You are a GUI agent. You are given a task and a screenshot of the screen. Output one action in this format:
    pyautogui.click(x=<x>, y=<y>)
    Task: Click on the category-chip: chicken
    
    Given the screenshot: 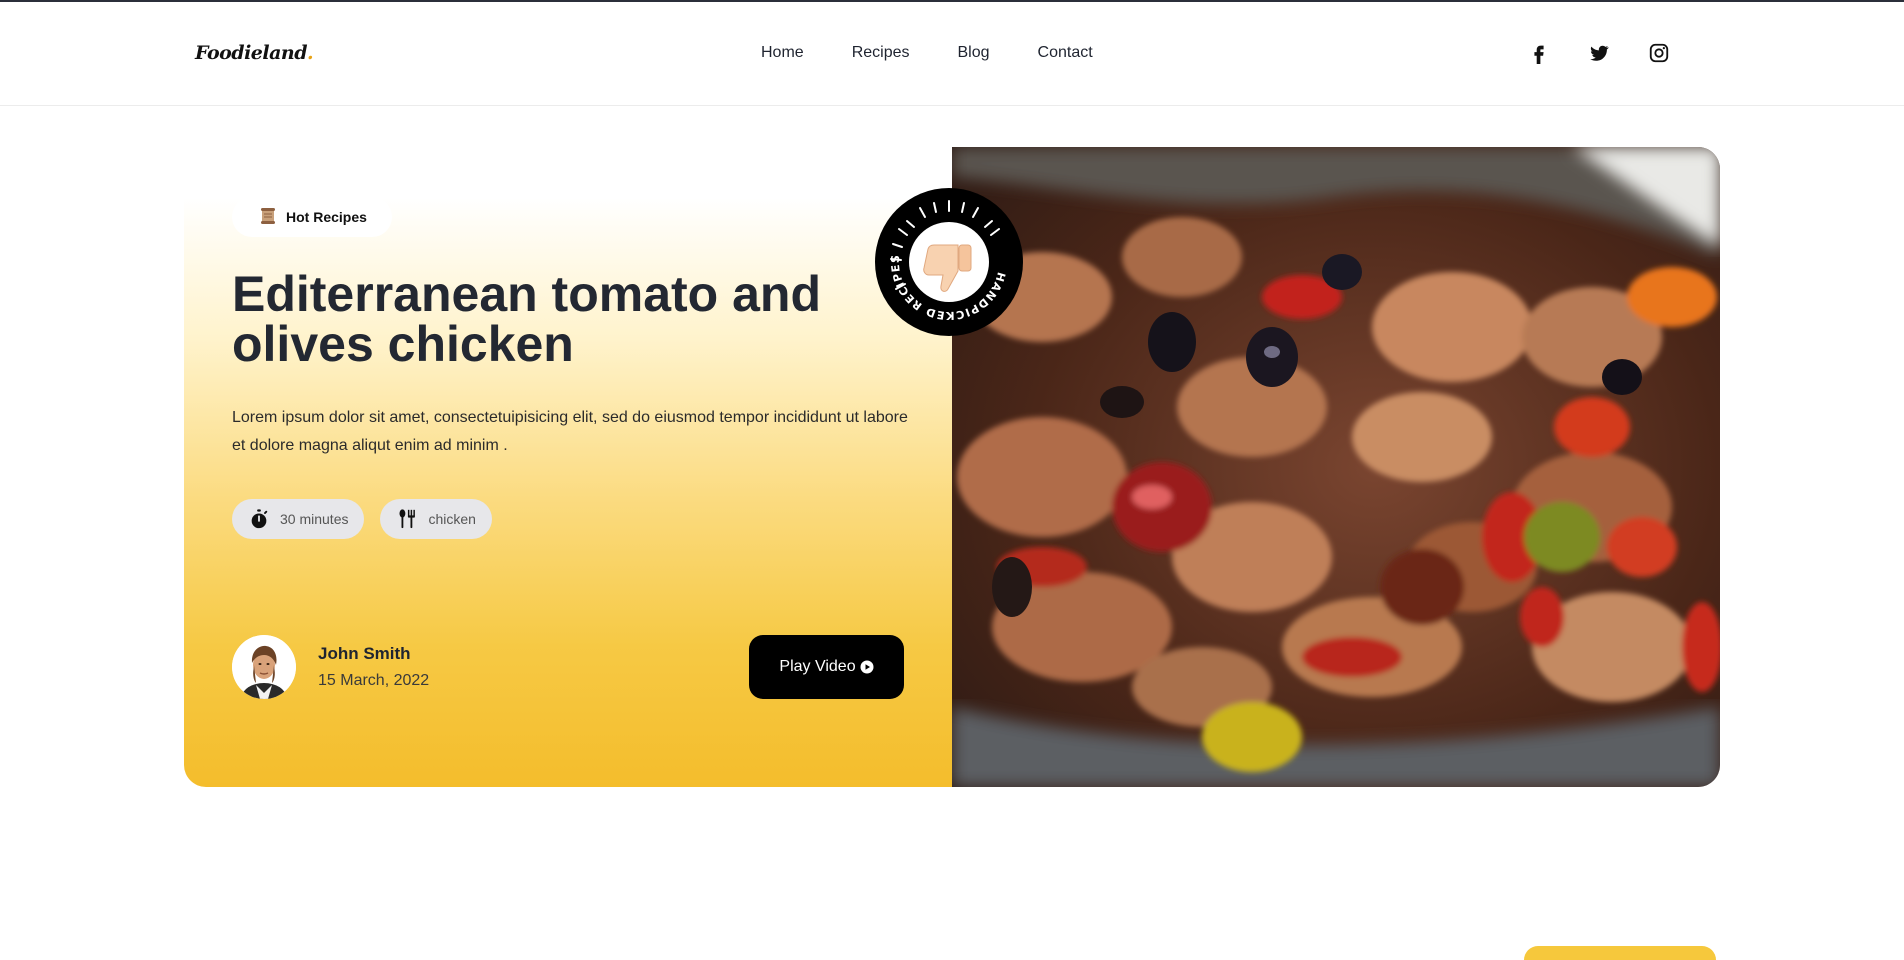 What is the action you would take?
    pyautogui.click(x=436, y=519)
    